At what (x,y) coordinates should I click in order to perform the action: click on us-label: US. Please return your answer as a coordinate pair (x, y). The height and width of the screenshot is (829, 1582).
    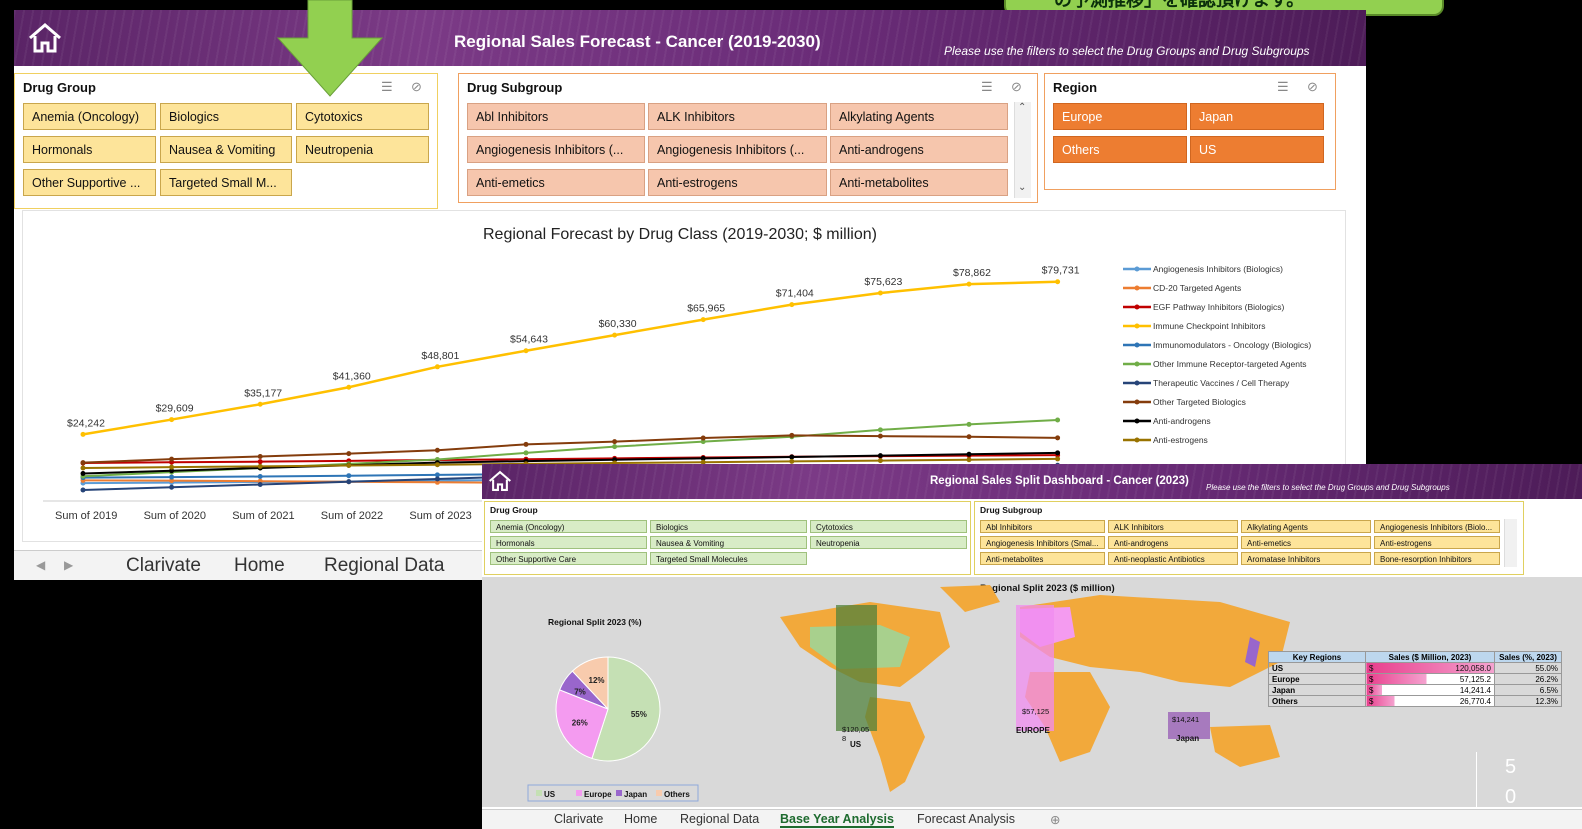
    Looking at the image, I should click on (856, 744).